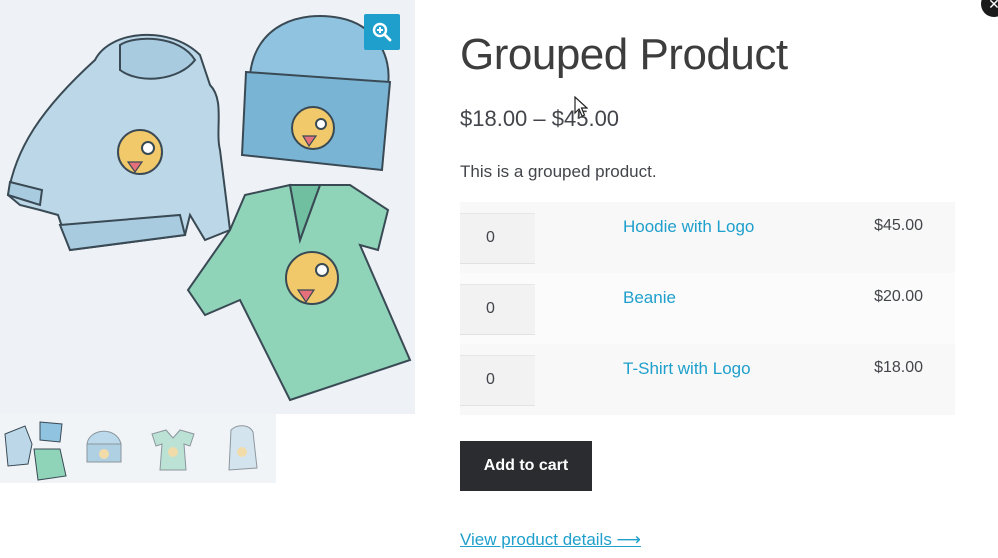 This screenshot has height=558, width=998. I want to click on add-to-cart-button: Add to cart, so click(526, 466).